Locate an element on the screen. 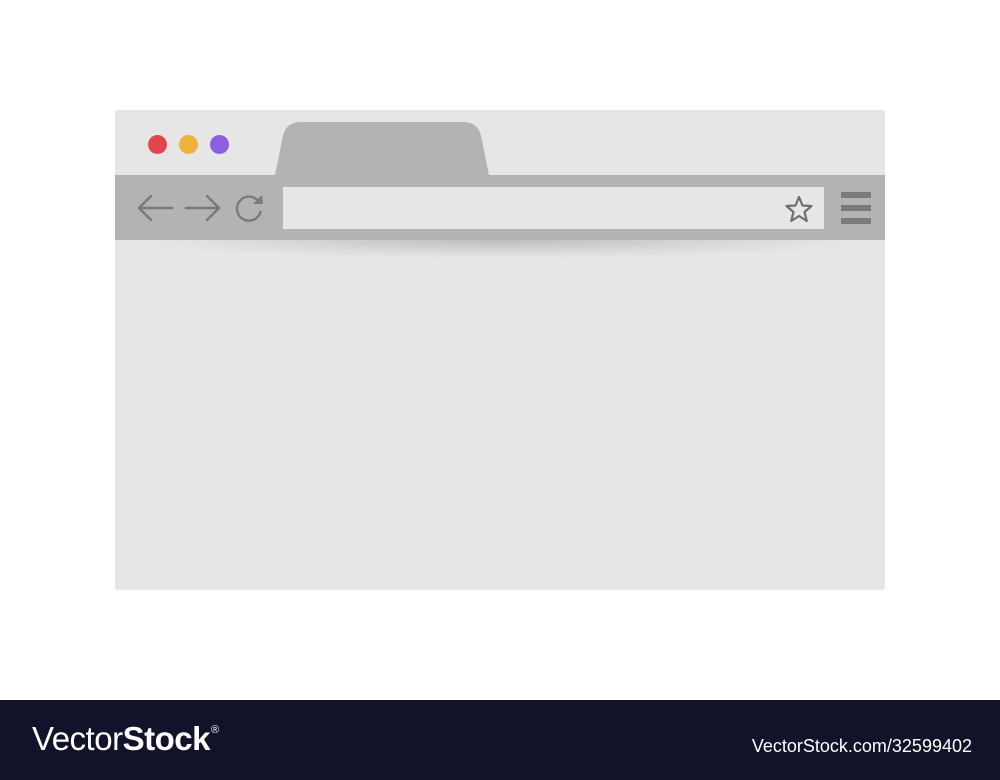 Image resolution: width=1000 pixels, height=780 pixels. hamburger-menu-icon is located at coordinates (856, 208).